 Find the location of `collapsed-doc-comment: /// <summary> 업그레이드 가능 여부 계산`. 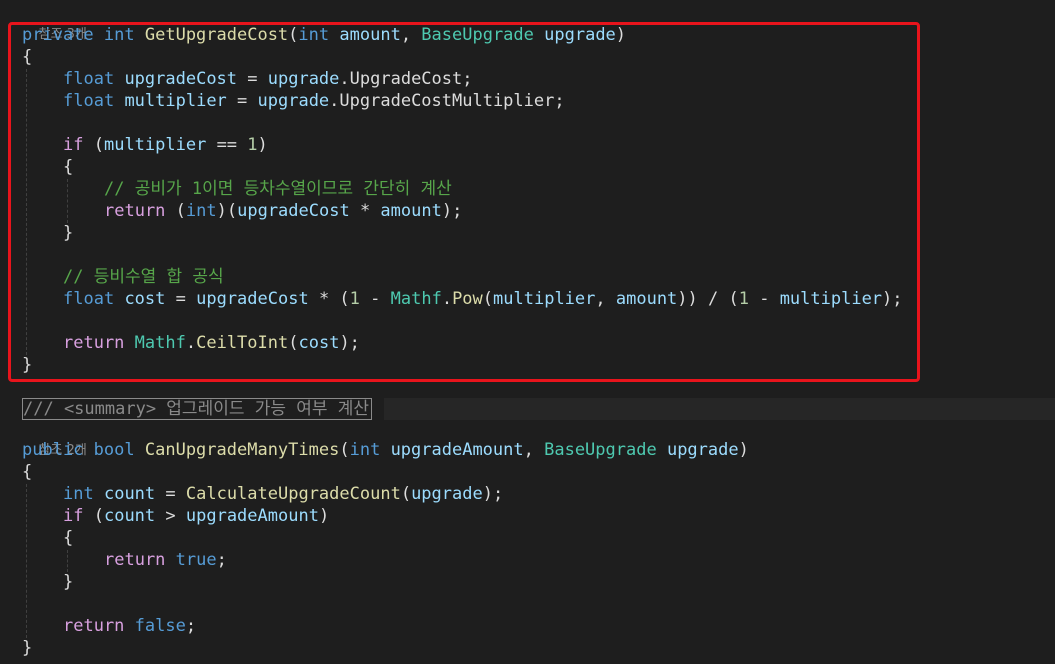

collapsed-doc-comment: /// <summary> 업그레이드 가능 여부 계산 is located at coordinates (197, 409).